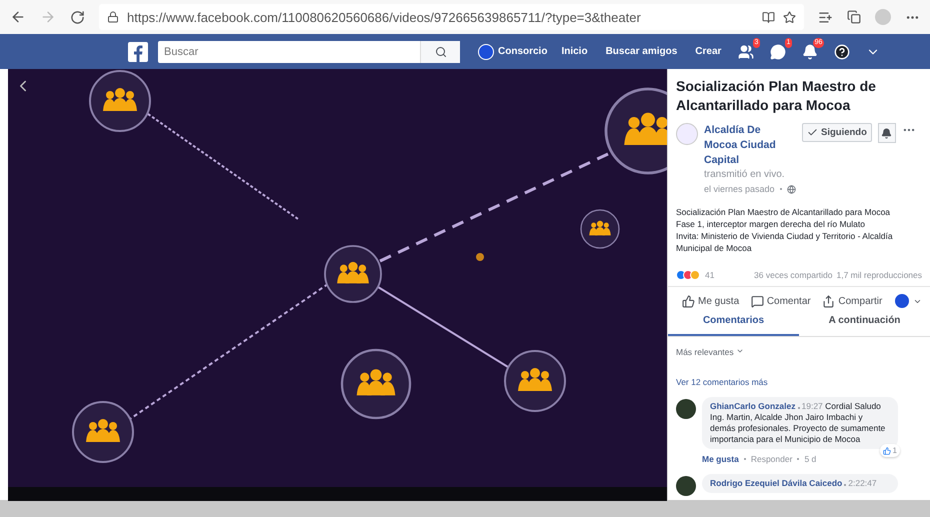 The width and height of the screenshot is (930, 517). Describe the element at coordinates (837, 132) in the screenshot. I see `follow-button: Siguiendo` at that location.